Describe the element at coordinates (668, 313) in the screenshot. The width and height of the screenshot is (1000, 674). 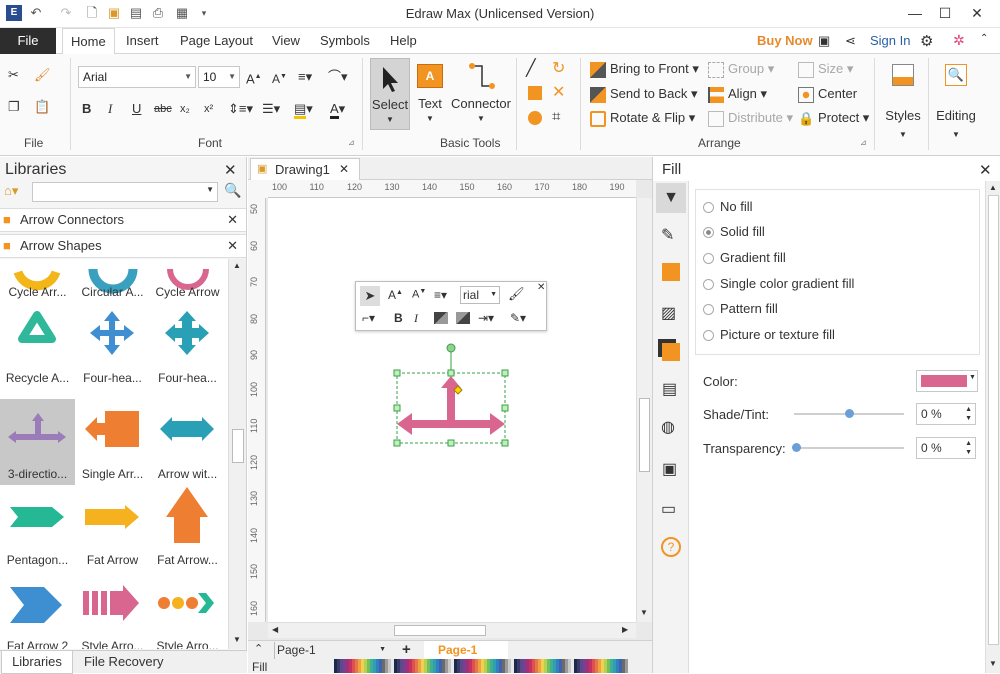
I see `image-icon: ▨` at that location.